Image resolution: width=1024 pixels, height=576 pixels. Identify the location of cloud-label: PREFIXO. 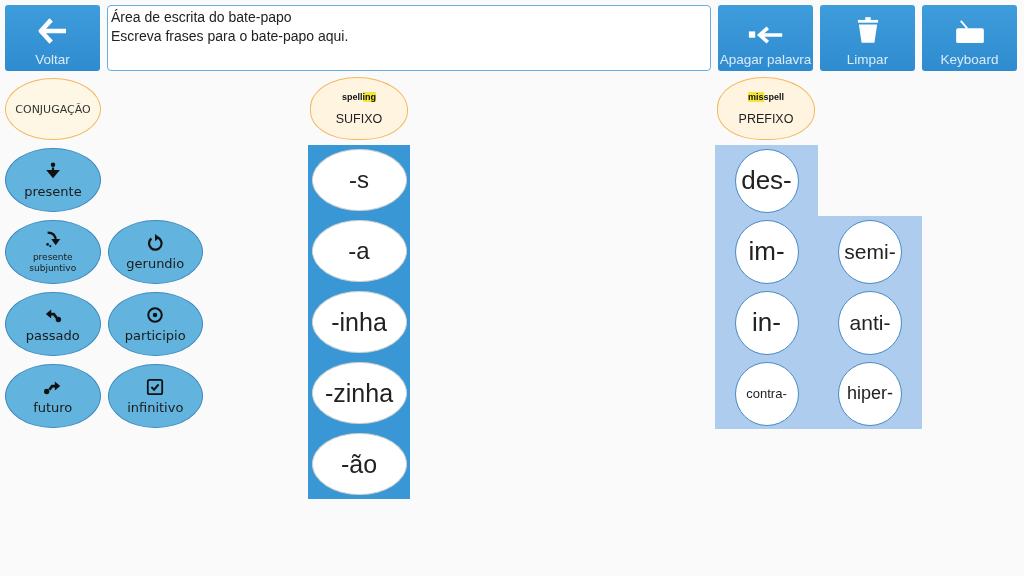
(766, 118).